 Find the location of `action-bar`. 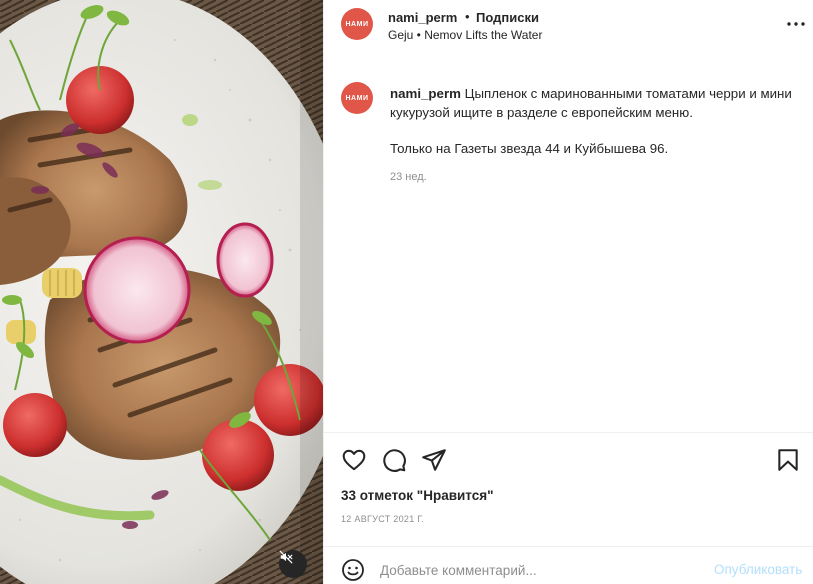

action-bar is located at coordinates (568, 460).